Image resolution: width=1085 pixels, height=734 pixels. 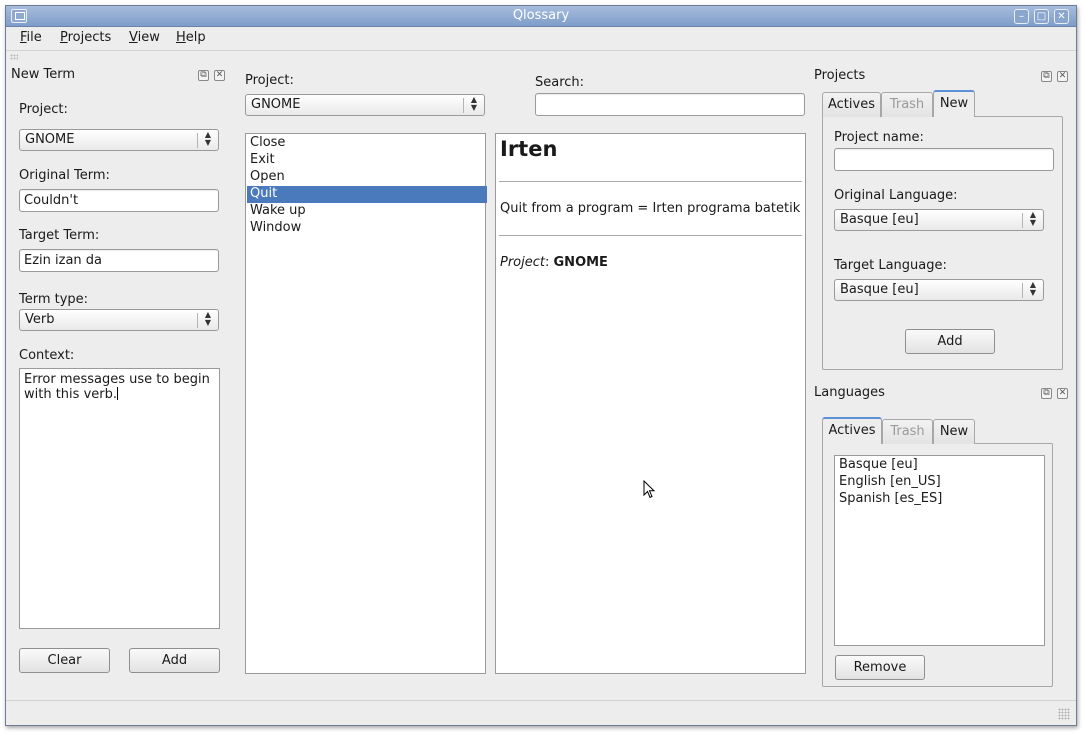 I want to click on original-language-value: Basque [eu], so click(x=879, y=219).